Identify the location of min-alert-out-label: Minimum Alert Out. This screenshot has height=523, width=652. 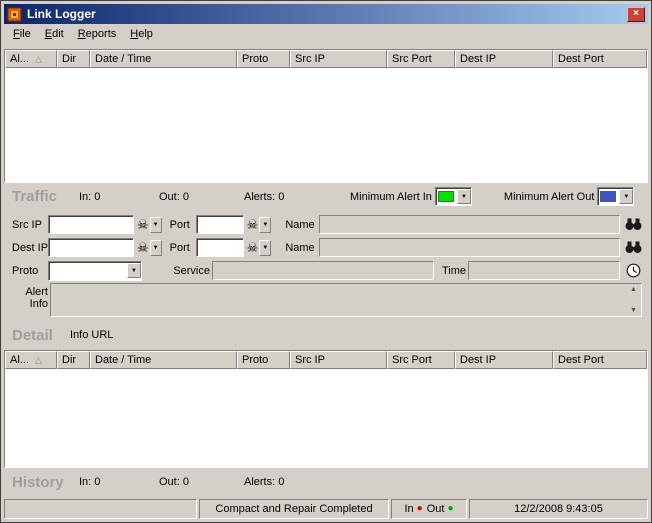
(549, 196).